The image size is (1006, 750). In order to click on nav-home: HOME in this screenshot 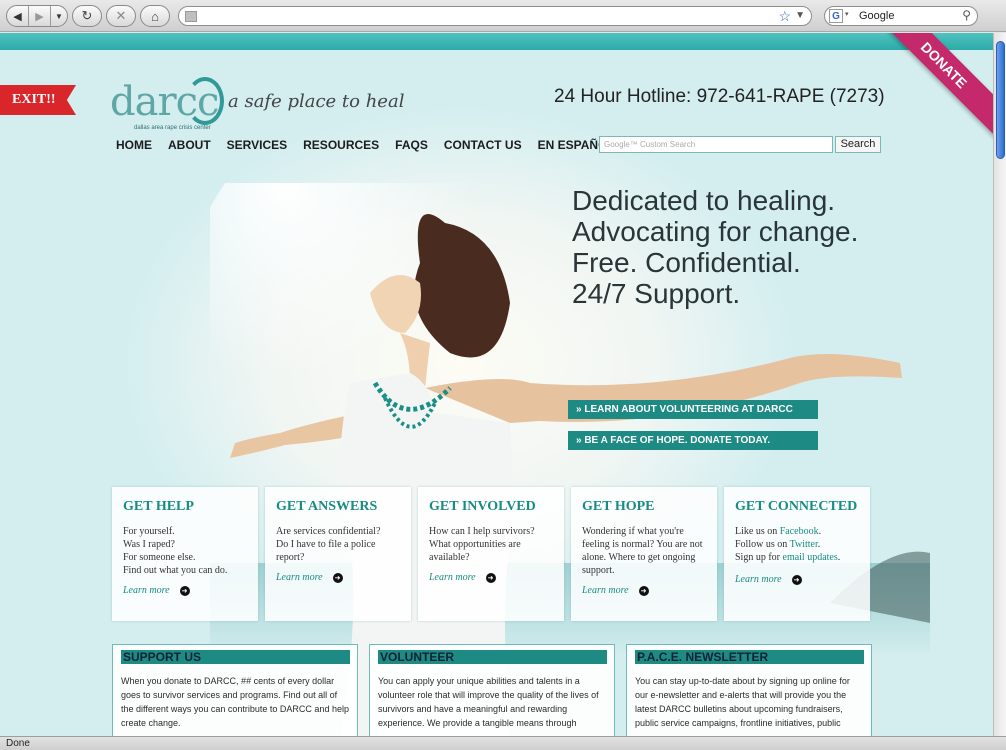, I will do `click(134, 145)`.